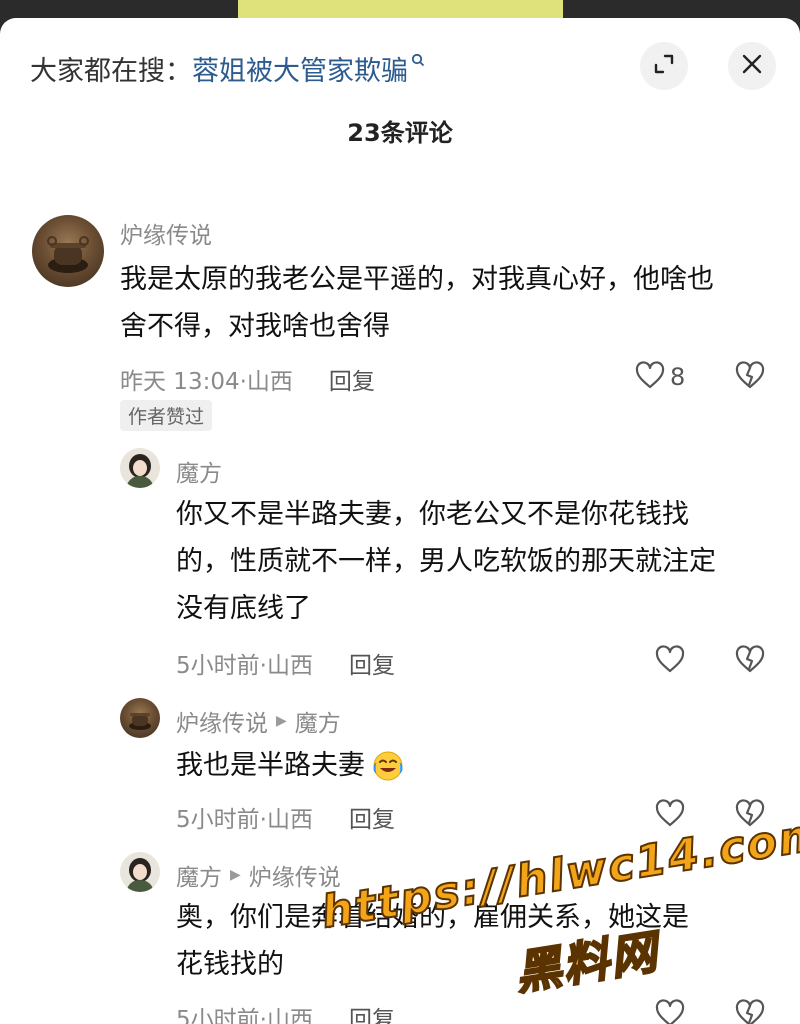  I want to click on comment-text: 我是太原的我老公是平遥的，对我真心好，他啥也 舍不得，对我啥也舍得, so click(445, 303).